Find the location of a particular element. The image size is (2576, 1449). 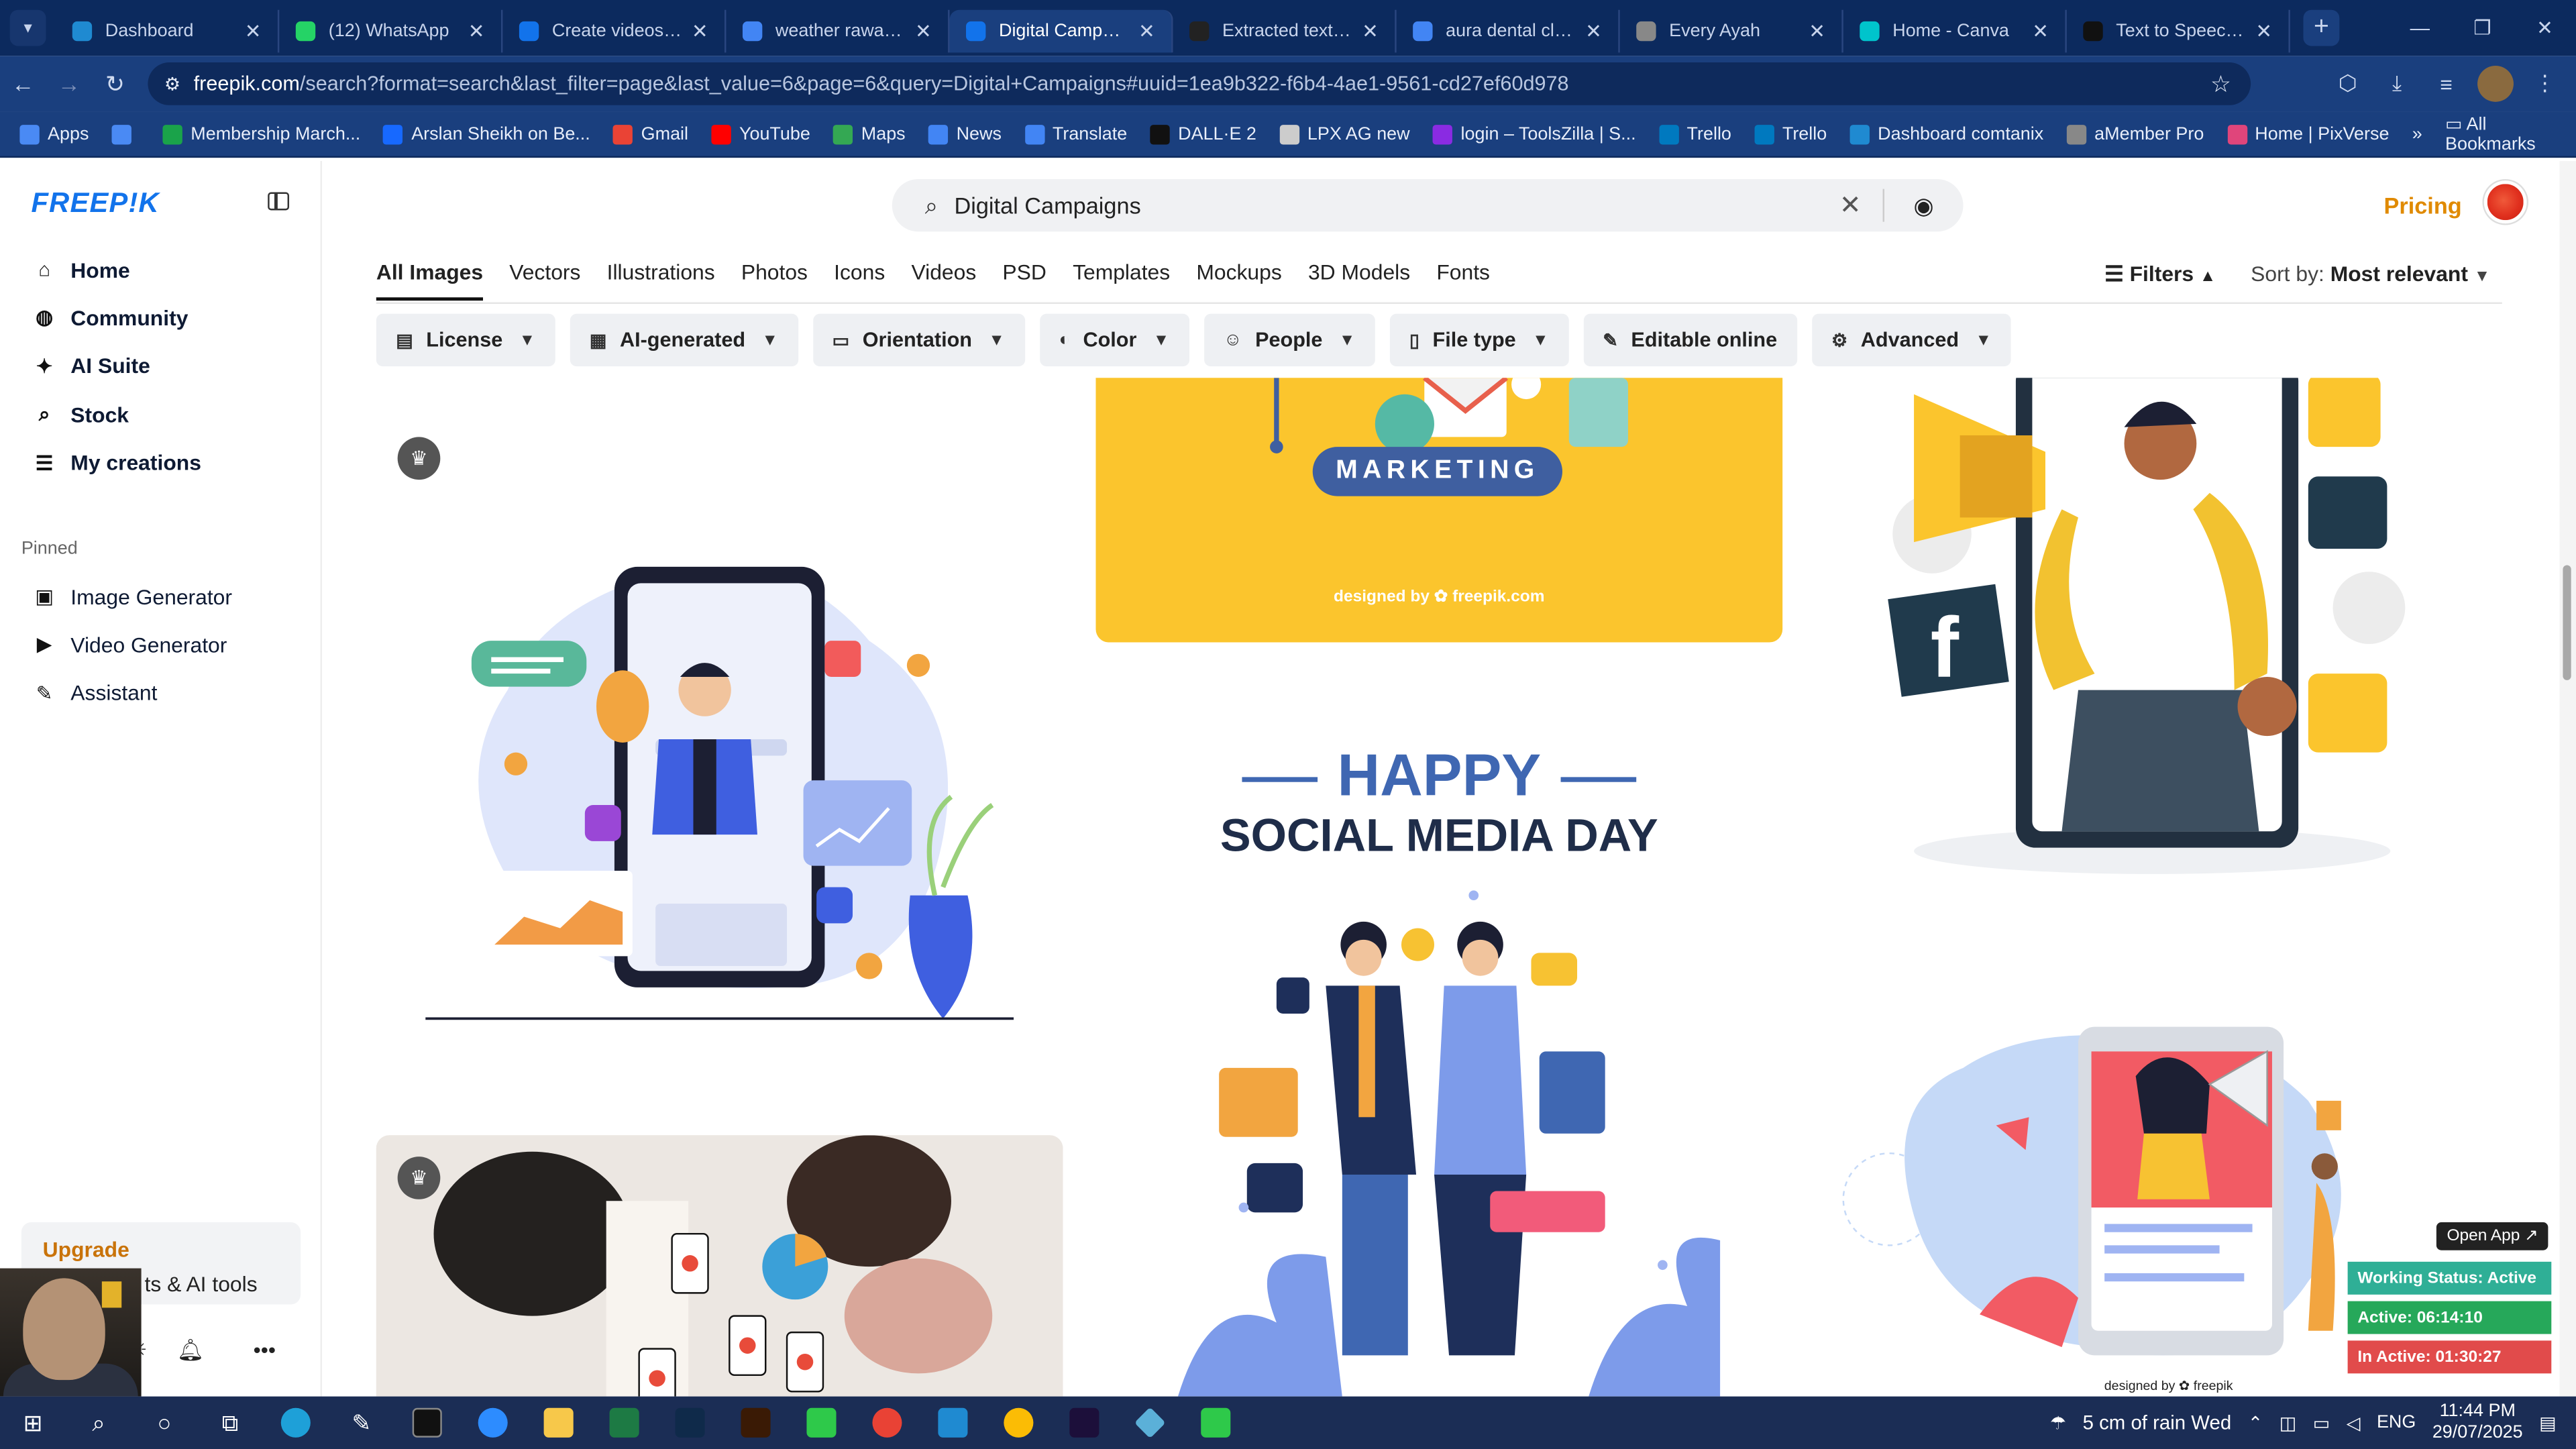

start-button: ⊞ is located at coordinates (33, 1423).